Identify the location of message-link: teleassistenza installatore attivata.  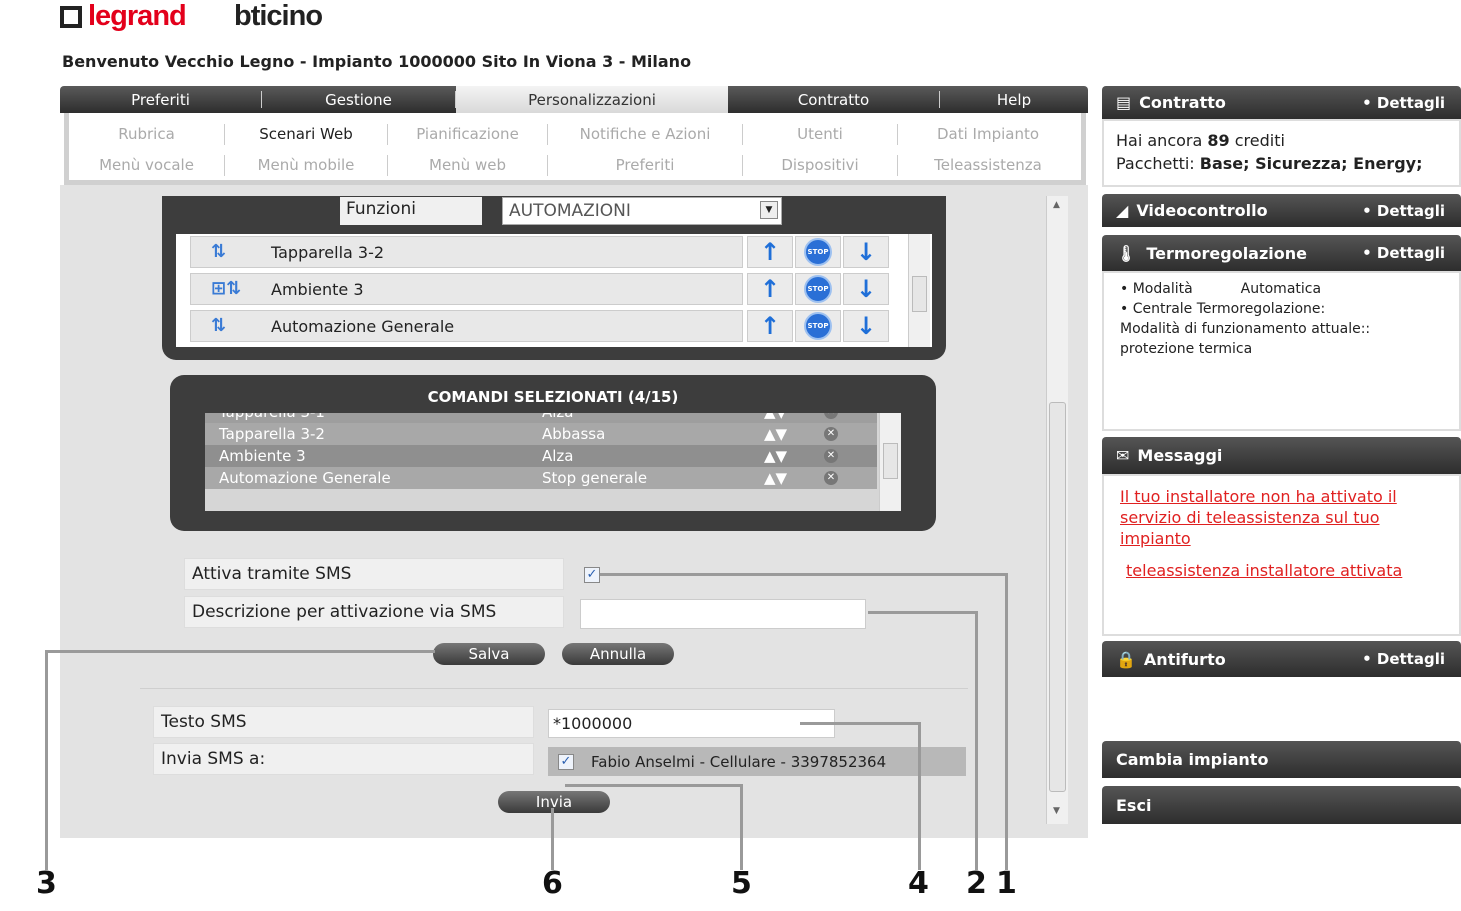
(1274, 570).